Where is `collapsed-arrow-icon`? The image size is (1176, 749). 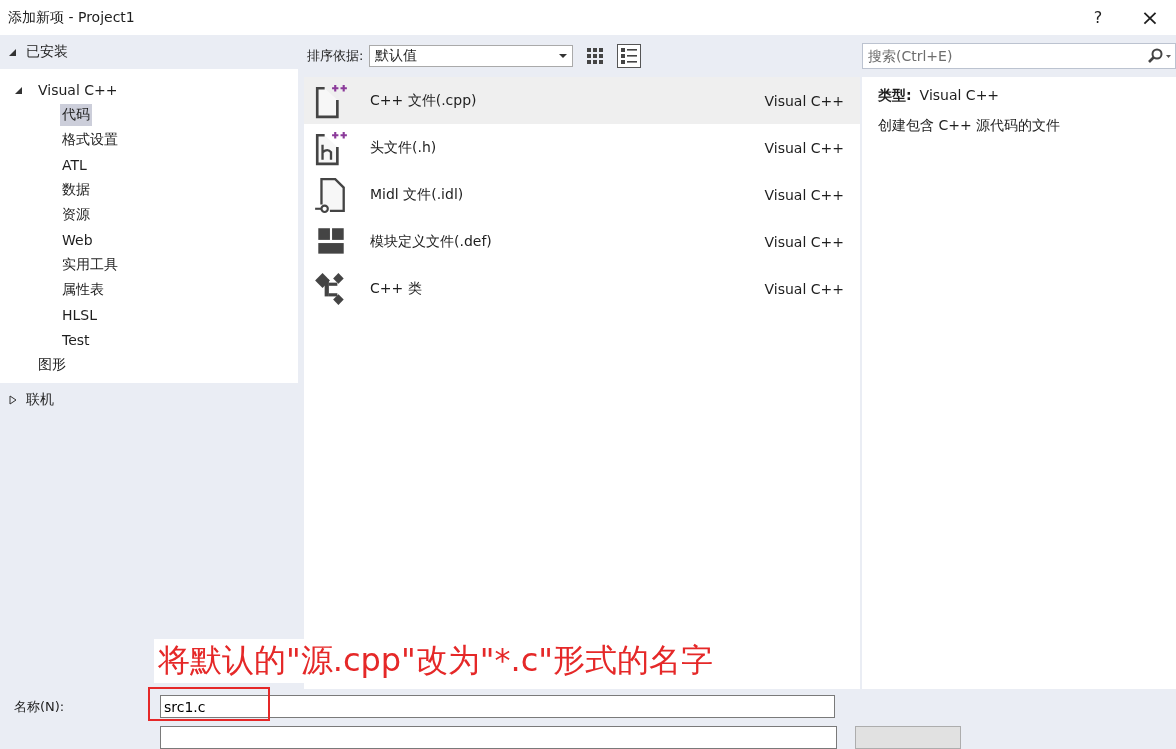 collapsed-arrow-icon is located at coordinates (13, 400).